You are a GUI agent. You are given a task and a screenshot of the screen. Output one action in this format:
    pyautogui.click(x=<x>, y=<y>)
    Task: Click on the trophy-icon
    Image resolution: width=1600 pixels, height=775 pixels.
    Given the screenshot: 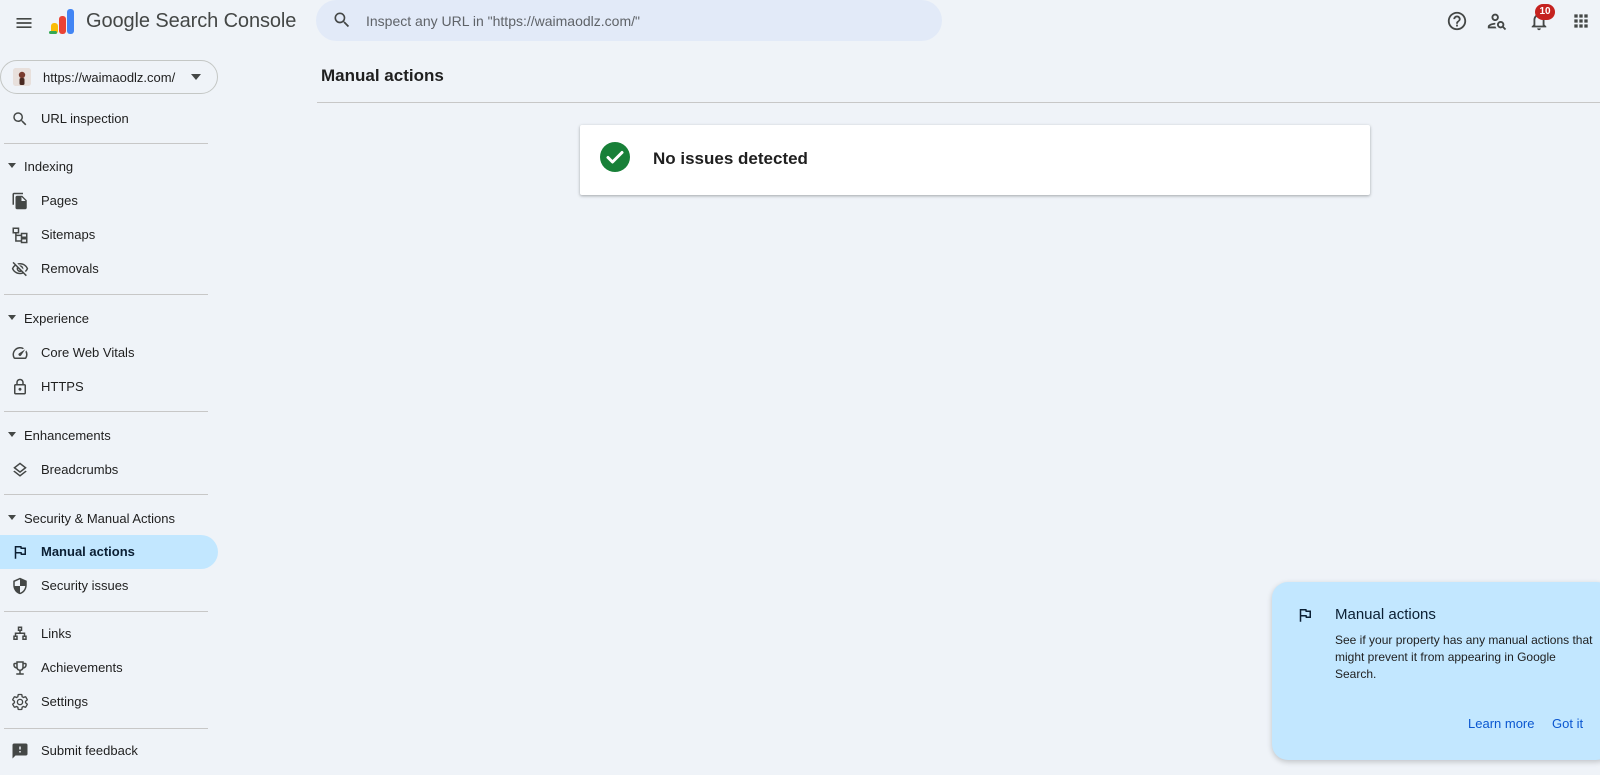 What is the action you would take?
    pyautogui.click(x=20, y=668)
    